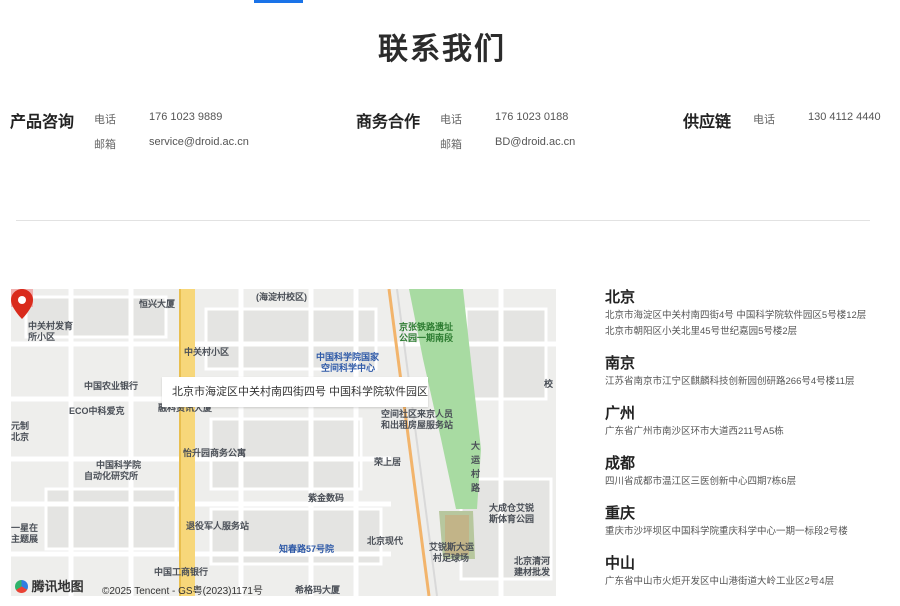 The width and height of the screenshot is (900, 606). I want to click on map-label: 北京清河, so click(532, 561).